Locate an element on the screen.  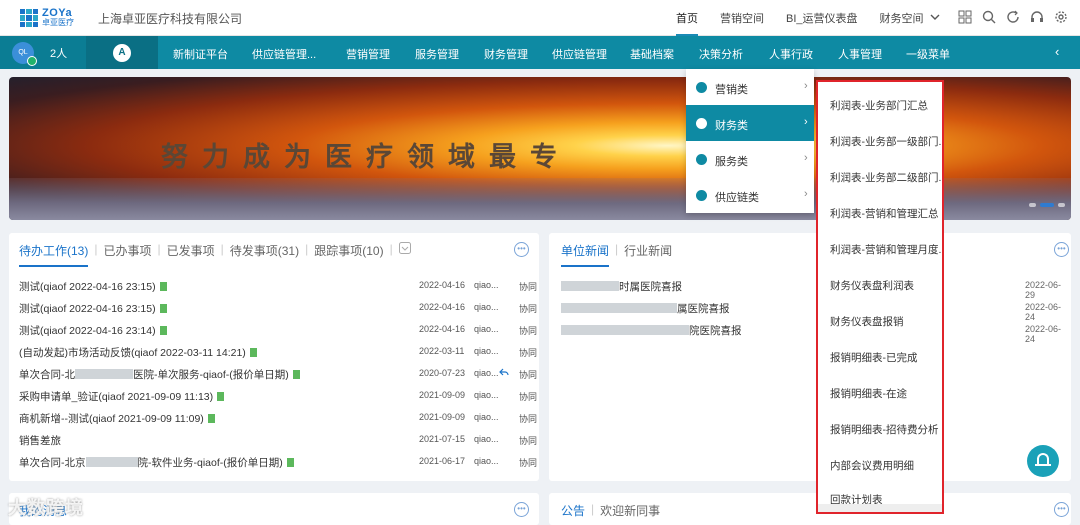
submenu-item: 报销明细表-招待费分析 is located at coordinates (884, 429).